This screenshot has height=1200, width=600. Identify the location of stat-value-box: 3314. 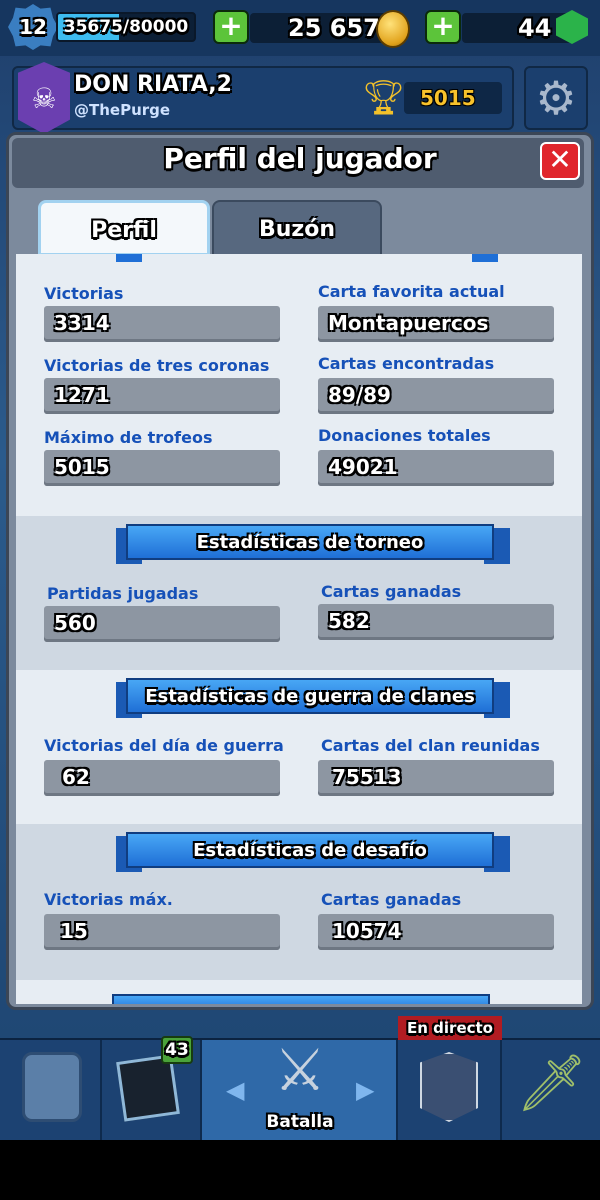
(162, 324).